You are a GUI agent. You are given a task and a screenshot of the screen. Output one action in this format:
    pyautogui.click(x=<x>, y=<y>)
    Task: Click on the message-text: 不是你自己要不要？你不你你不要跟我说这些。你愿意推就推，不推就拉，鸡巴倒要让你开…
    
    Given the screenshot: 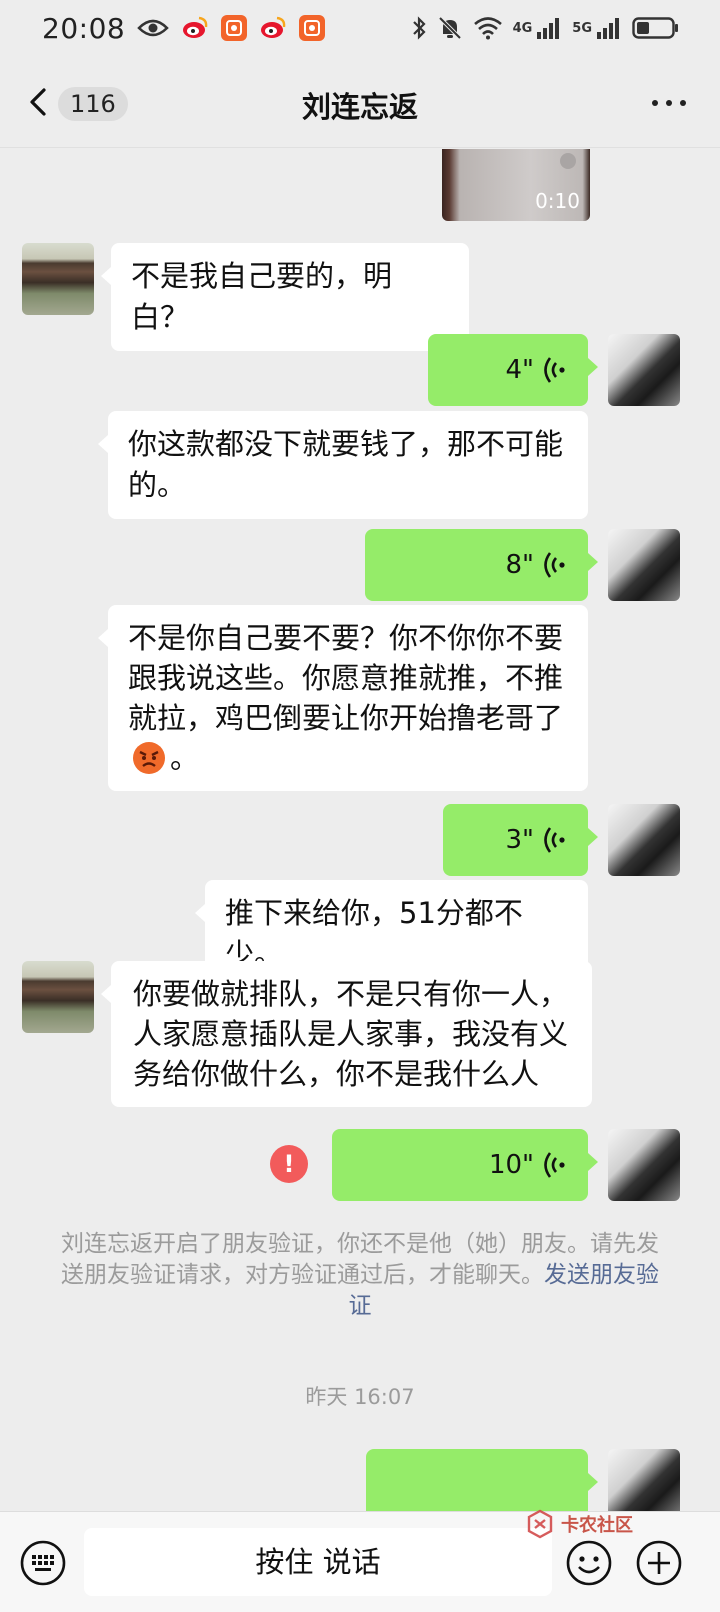 What is the action you would take?
    pyautogui.click(x=346, y=678)
    